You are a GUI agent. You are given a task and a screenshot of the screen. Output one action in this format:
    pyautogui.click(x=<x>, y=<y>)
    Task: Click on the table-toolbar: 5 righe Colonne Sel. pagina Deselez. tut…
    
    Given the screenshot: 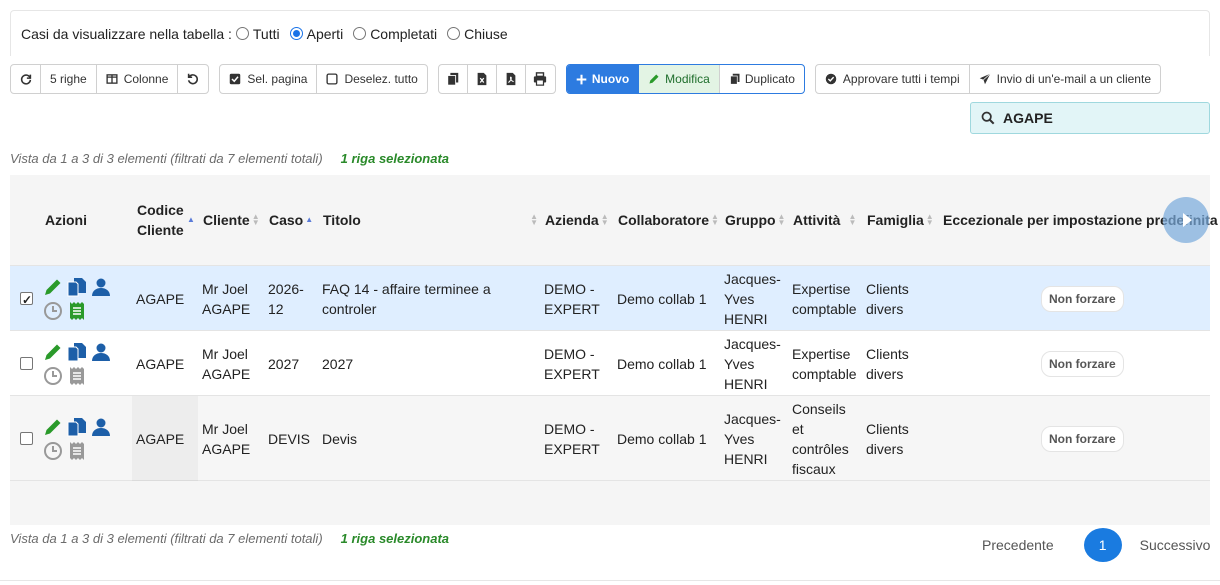 What is the action you would take?
    pyautogui.click(x=590, y=79)
    